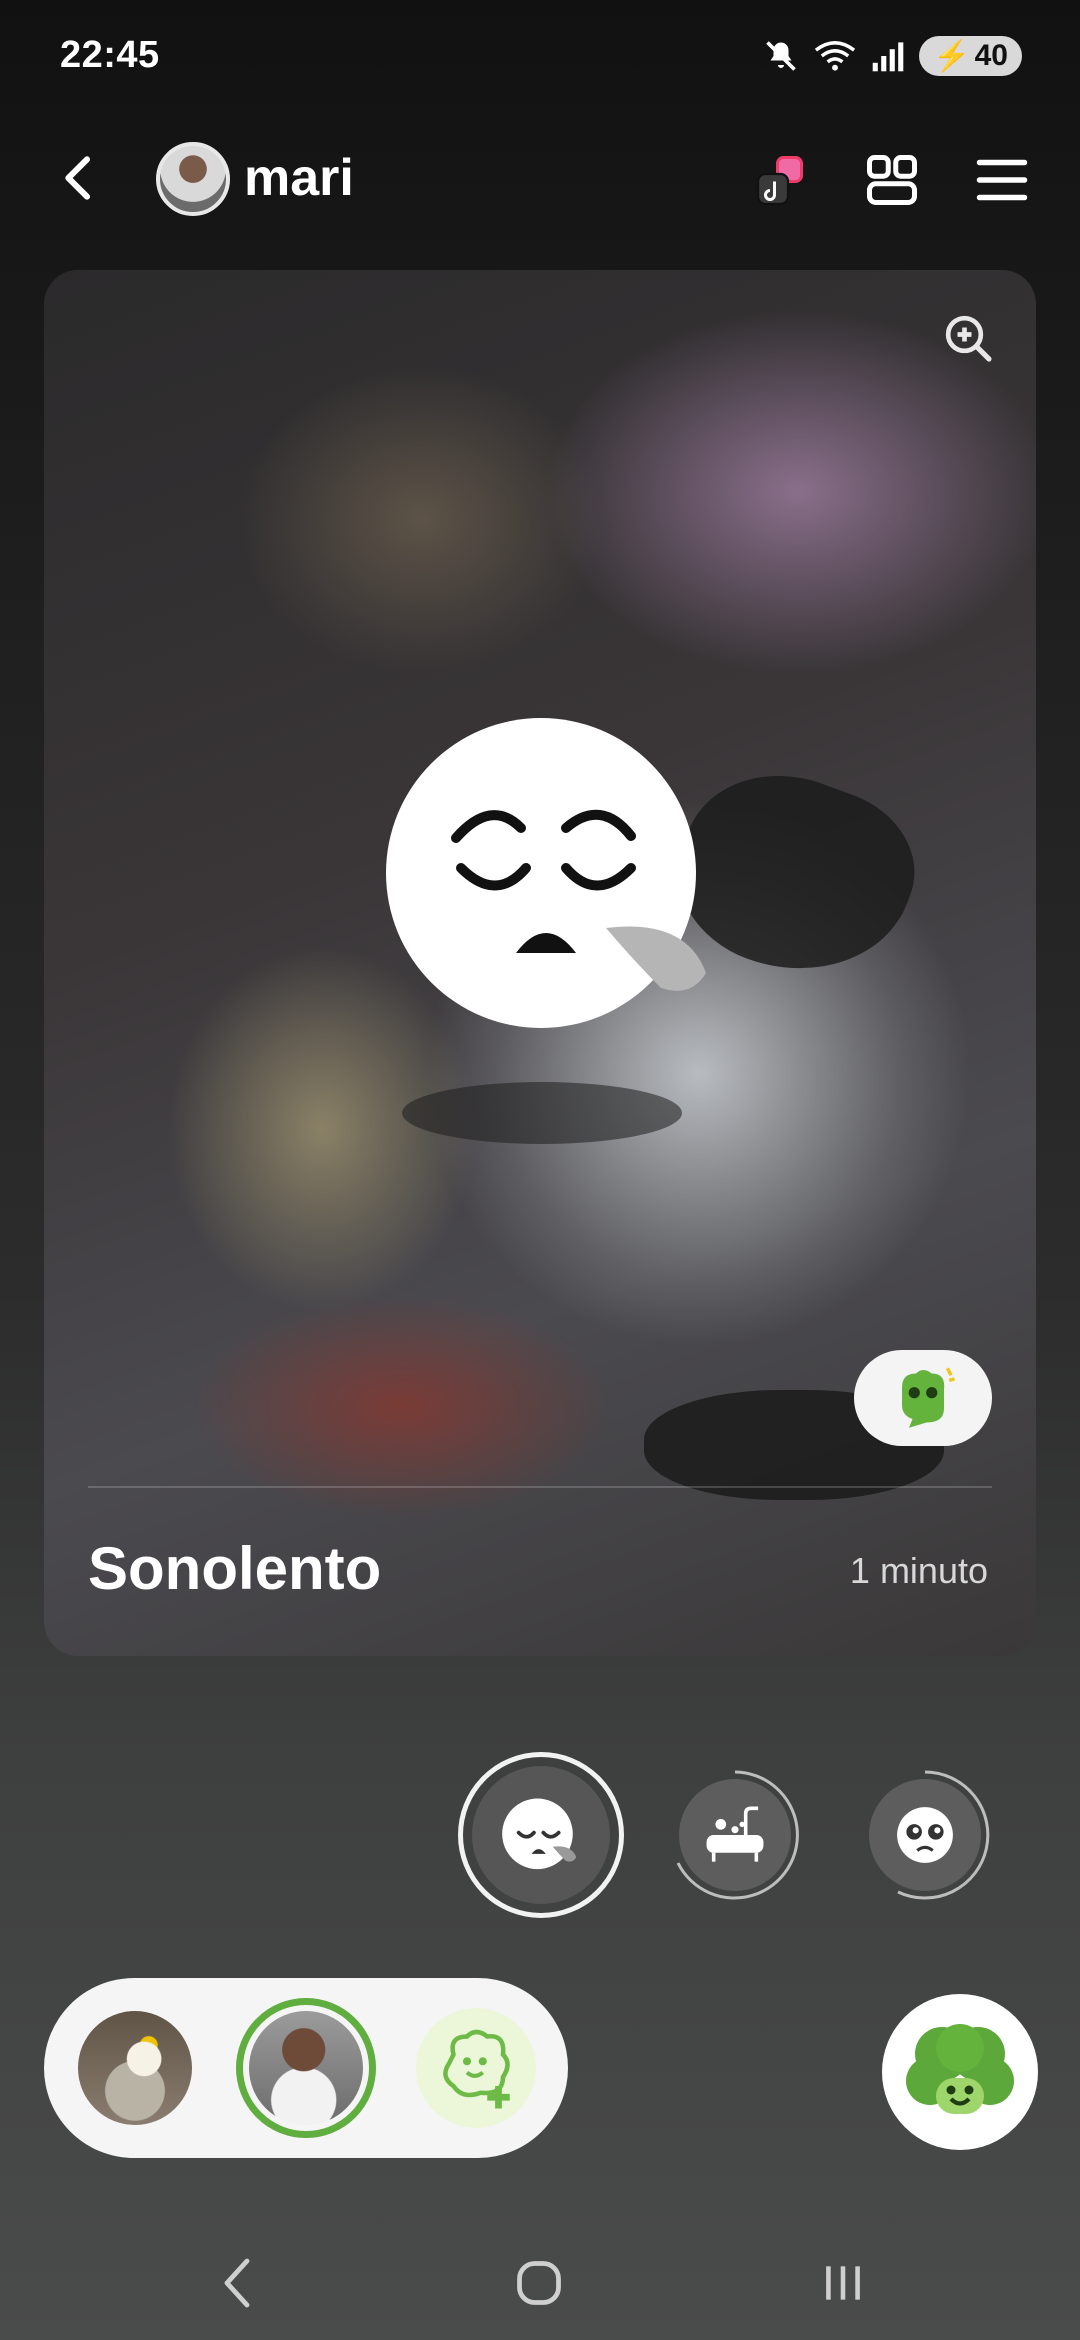  I want to click on menu-icon, so click(1002, 180).